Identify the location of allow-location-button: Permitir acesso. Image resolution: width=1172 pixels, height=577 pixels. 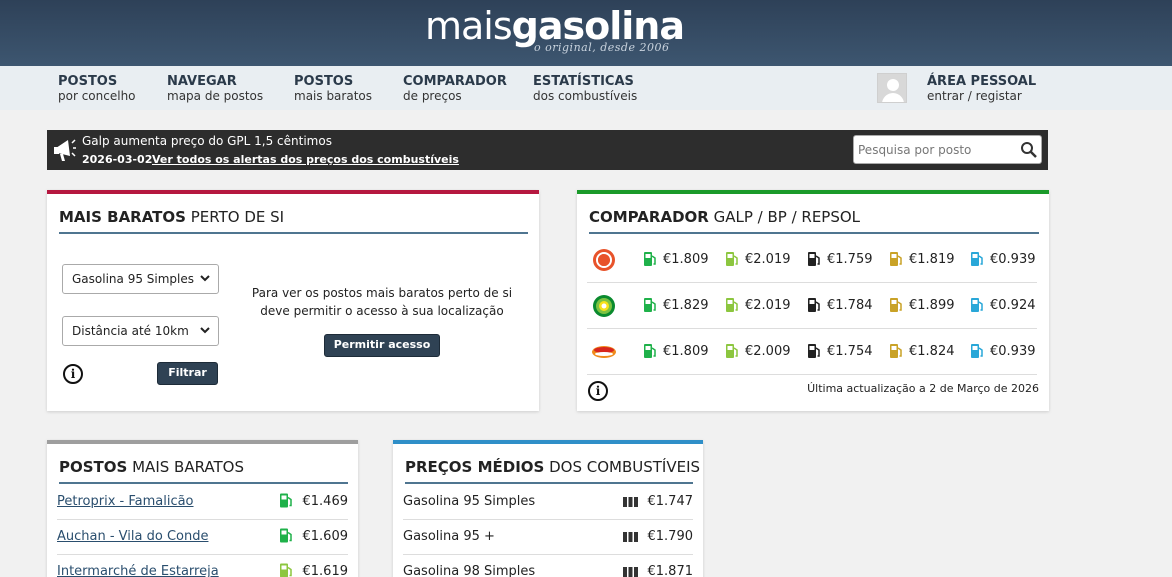
(382, 345).